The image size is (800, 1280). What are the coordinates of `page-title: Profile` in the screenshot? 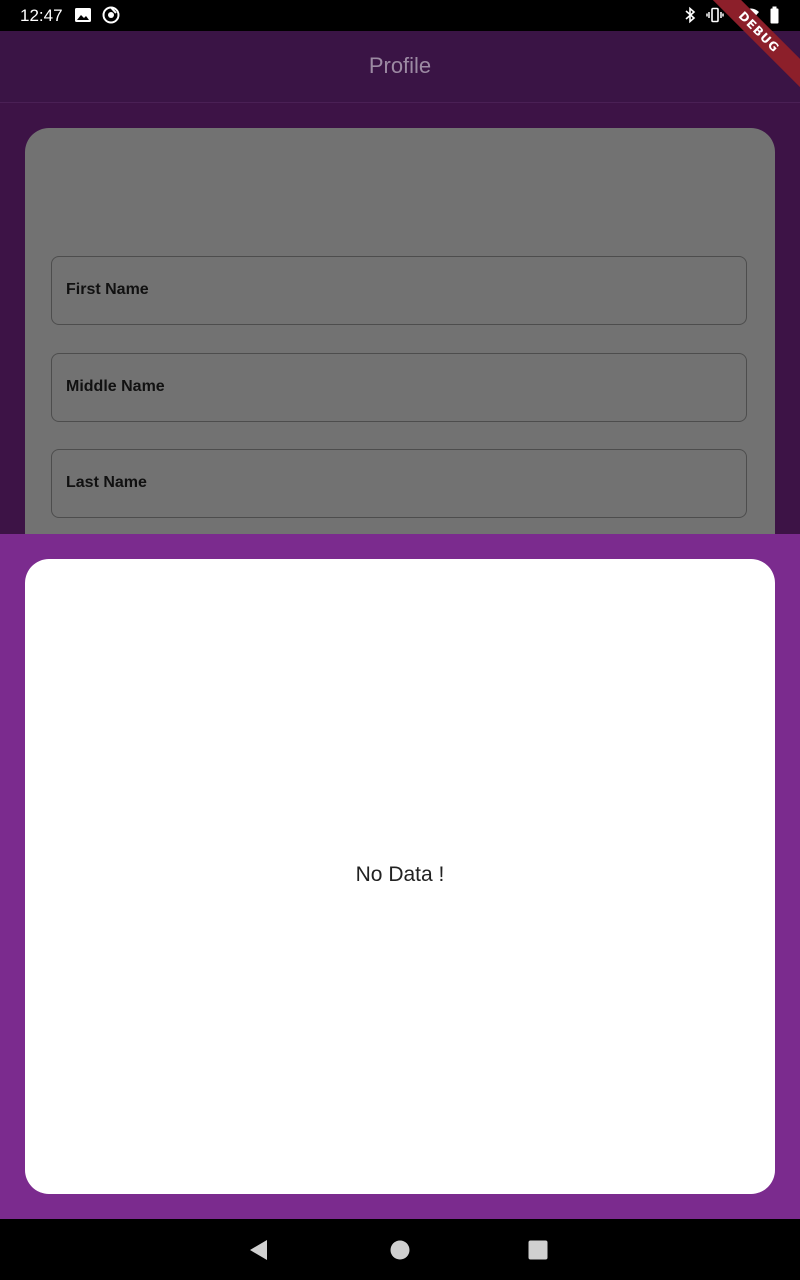 It's located at (400, 65).